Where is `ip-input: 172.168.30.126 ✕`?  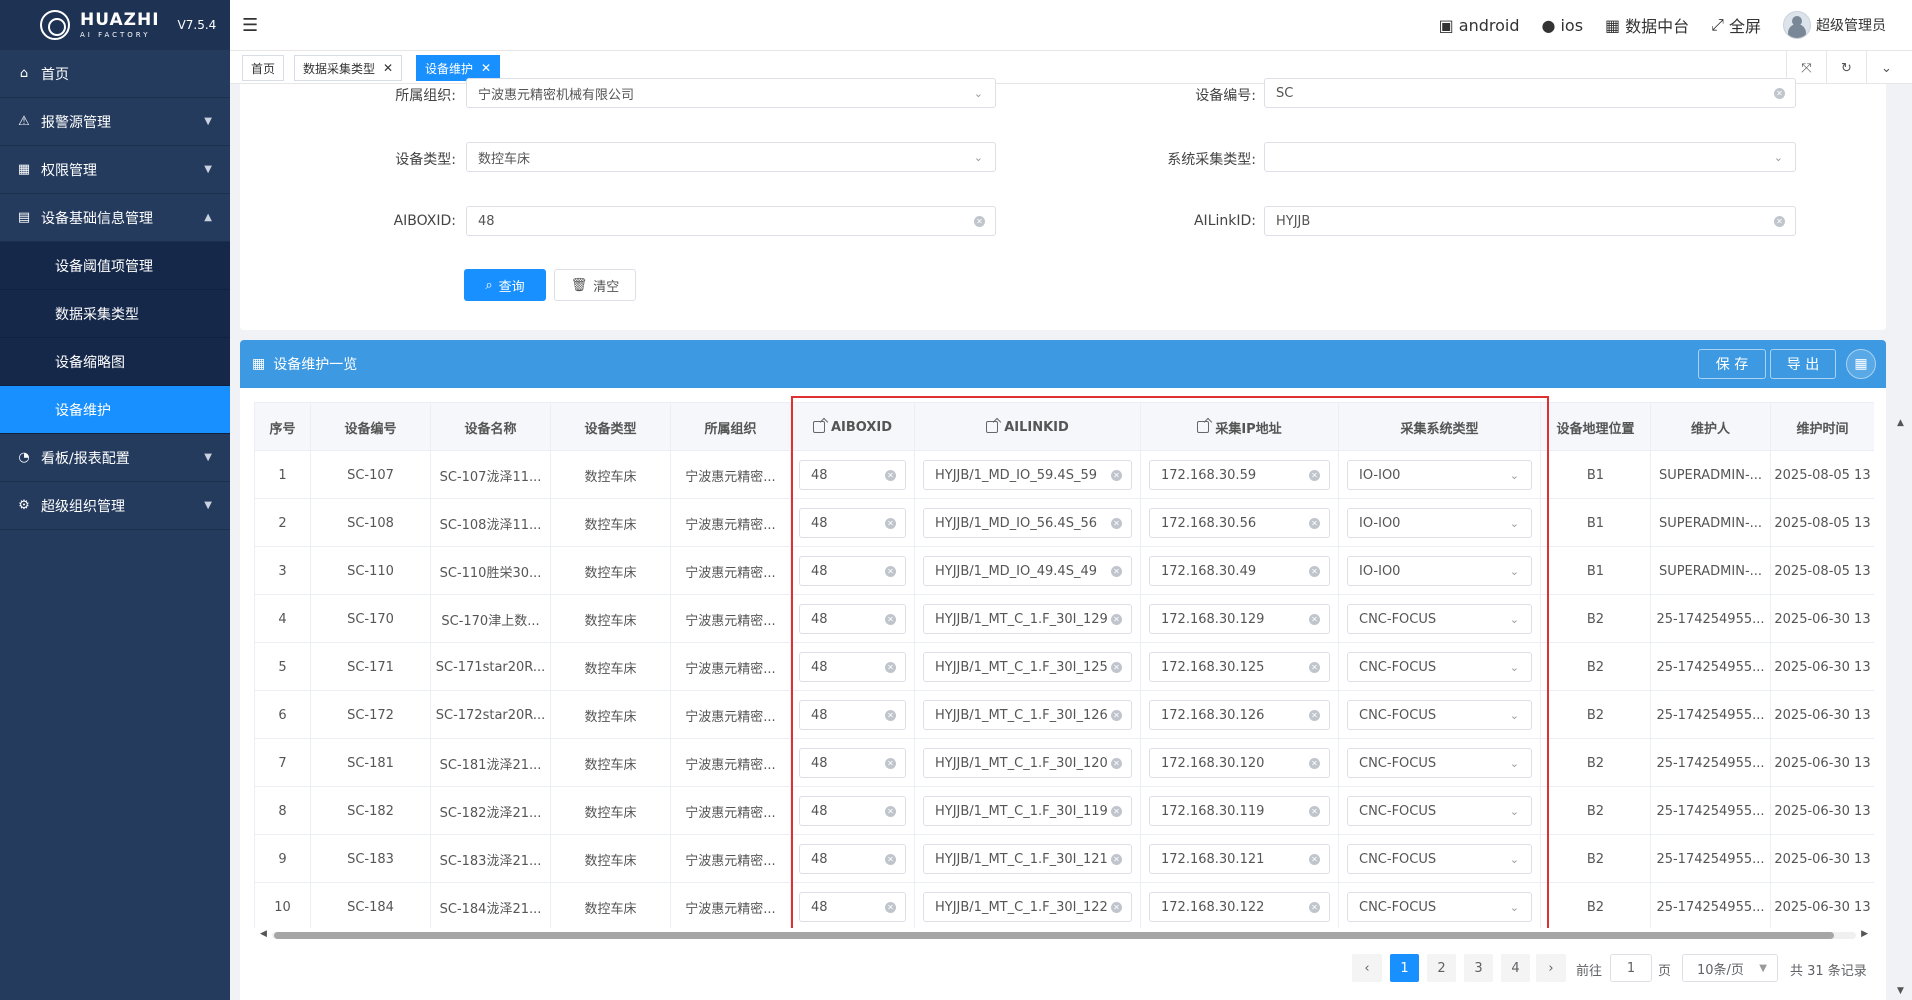 ip-input: 172.168.30.126 ✕ is located at coordinates (1239, 715).